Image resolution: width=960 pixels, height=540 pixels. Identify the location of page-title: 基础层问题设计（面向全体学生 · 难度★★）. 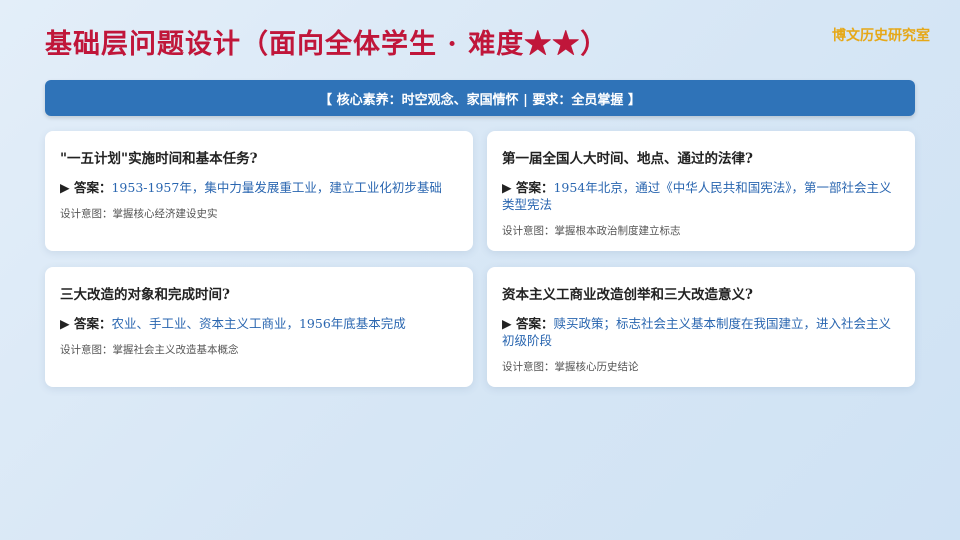
(327, 44).